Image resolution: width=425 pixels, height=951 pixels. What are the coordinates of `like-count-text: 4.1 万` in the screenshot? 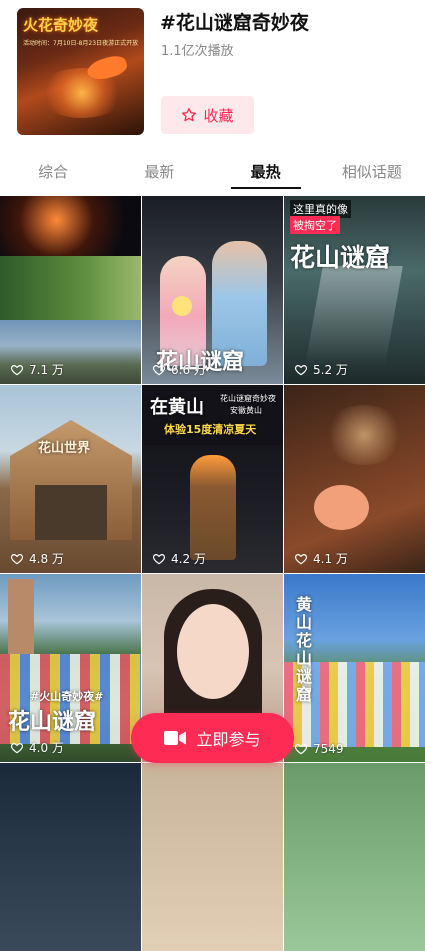 It's located at (330, 559).